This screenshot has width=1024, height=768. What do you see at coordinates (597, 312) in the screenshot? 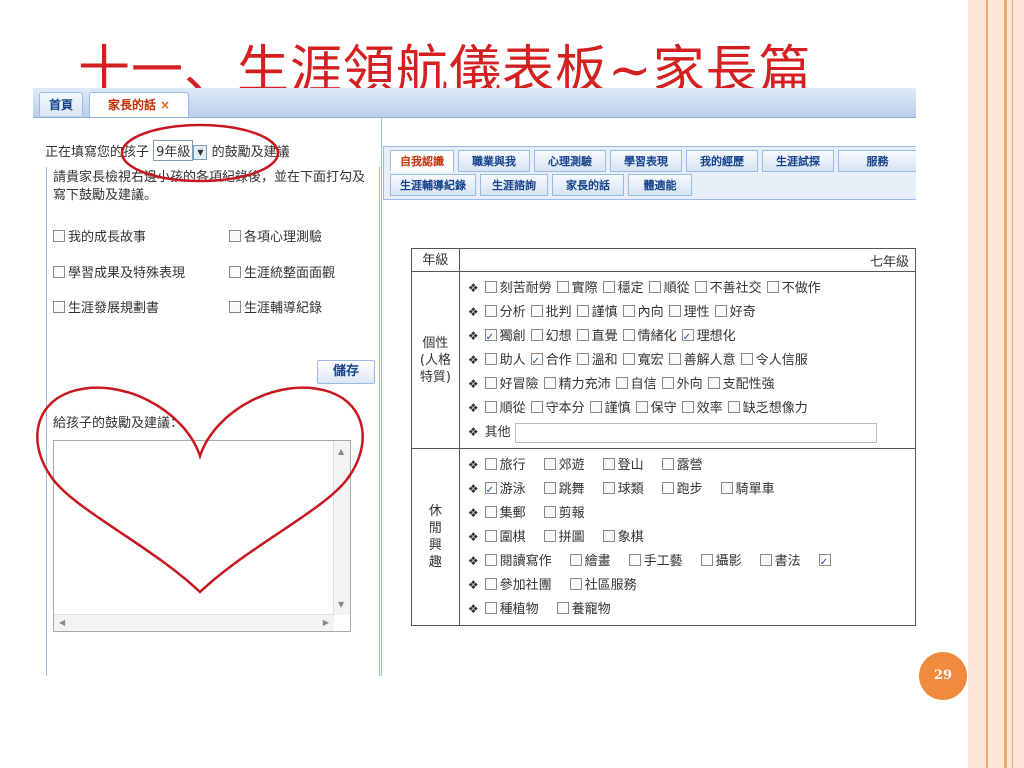
I see `checkbox-option: 謹慎` at bounding box center [597, 312].